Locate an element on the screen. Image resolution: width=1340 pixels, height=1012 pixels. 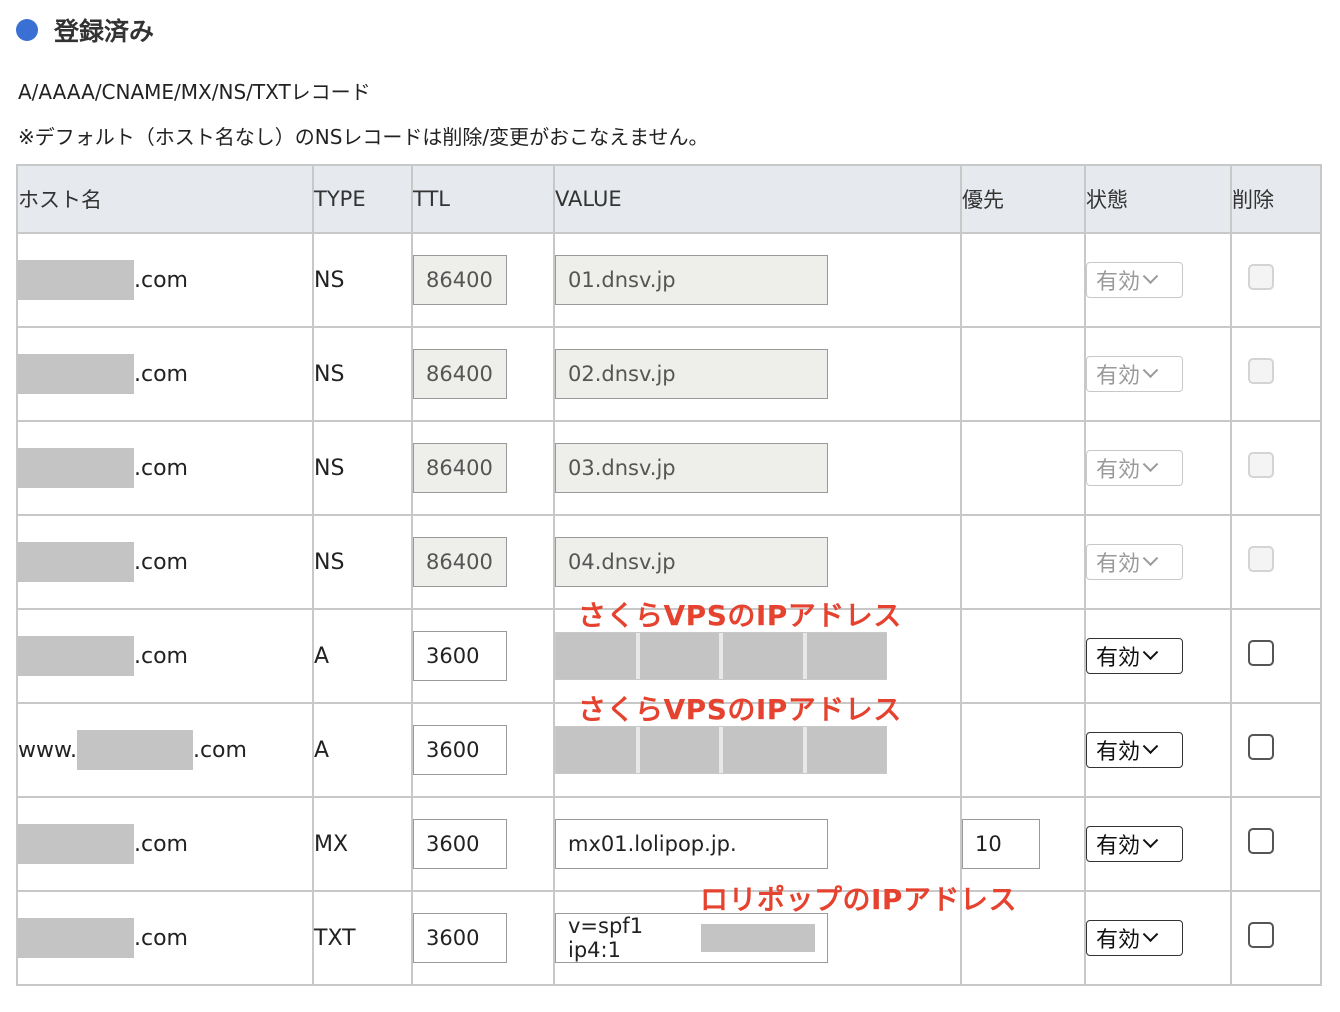
annotation-label: ロリポップのIPアドレス is located at coordinates (858, 899).